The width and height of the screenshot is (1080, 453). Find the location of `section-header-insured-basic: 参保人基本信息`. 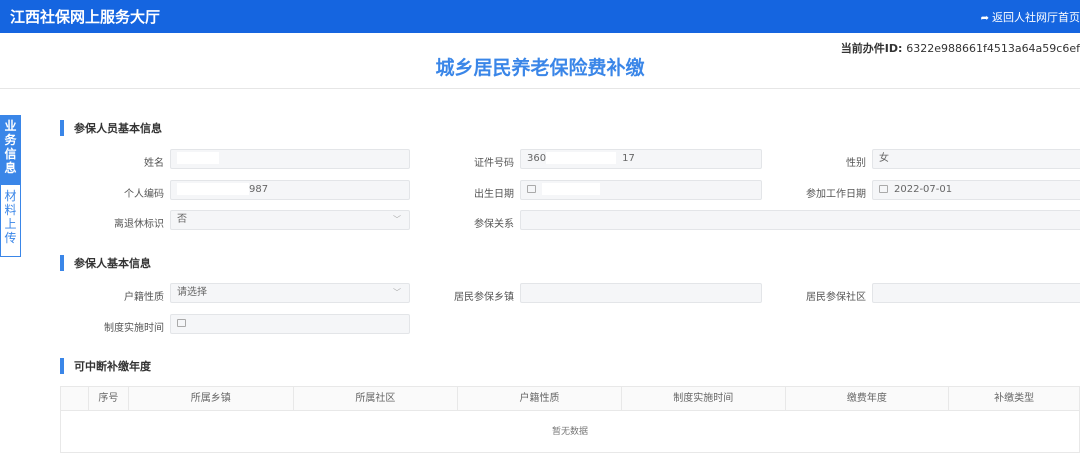

section-header-insured-basic: 参保人基本信息 is located at coordinates (105, 263).